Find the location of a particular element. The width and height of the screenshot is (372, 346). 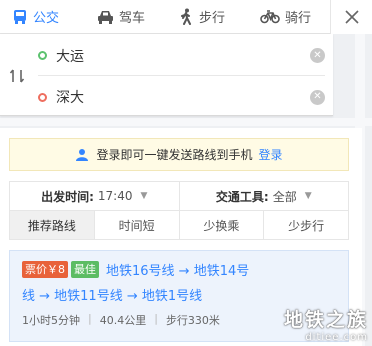

user-icon is located at coordinates (82, 154).